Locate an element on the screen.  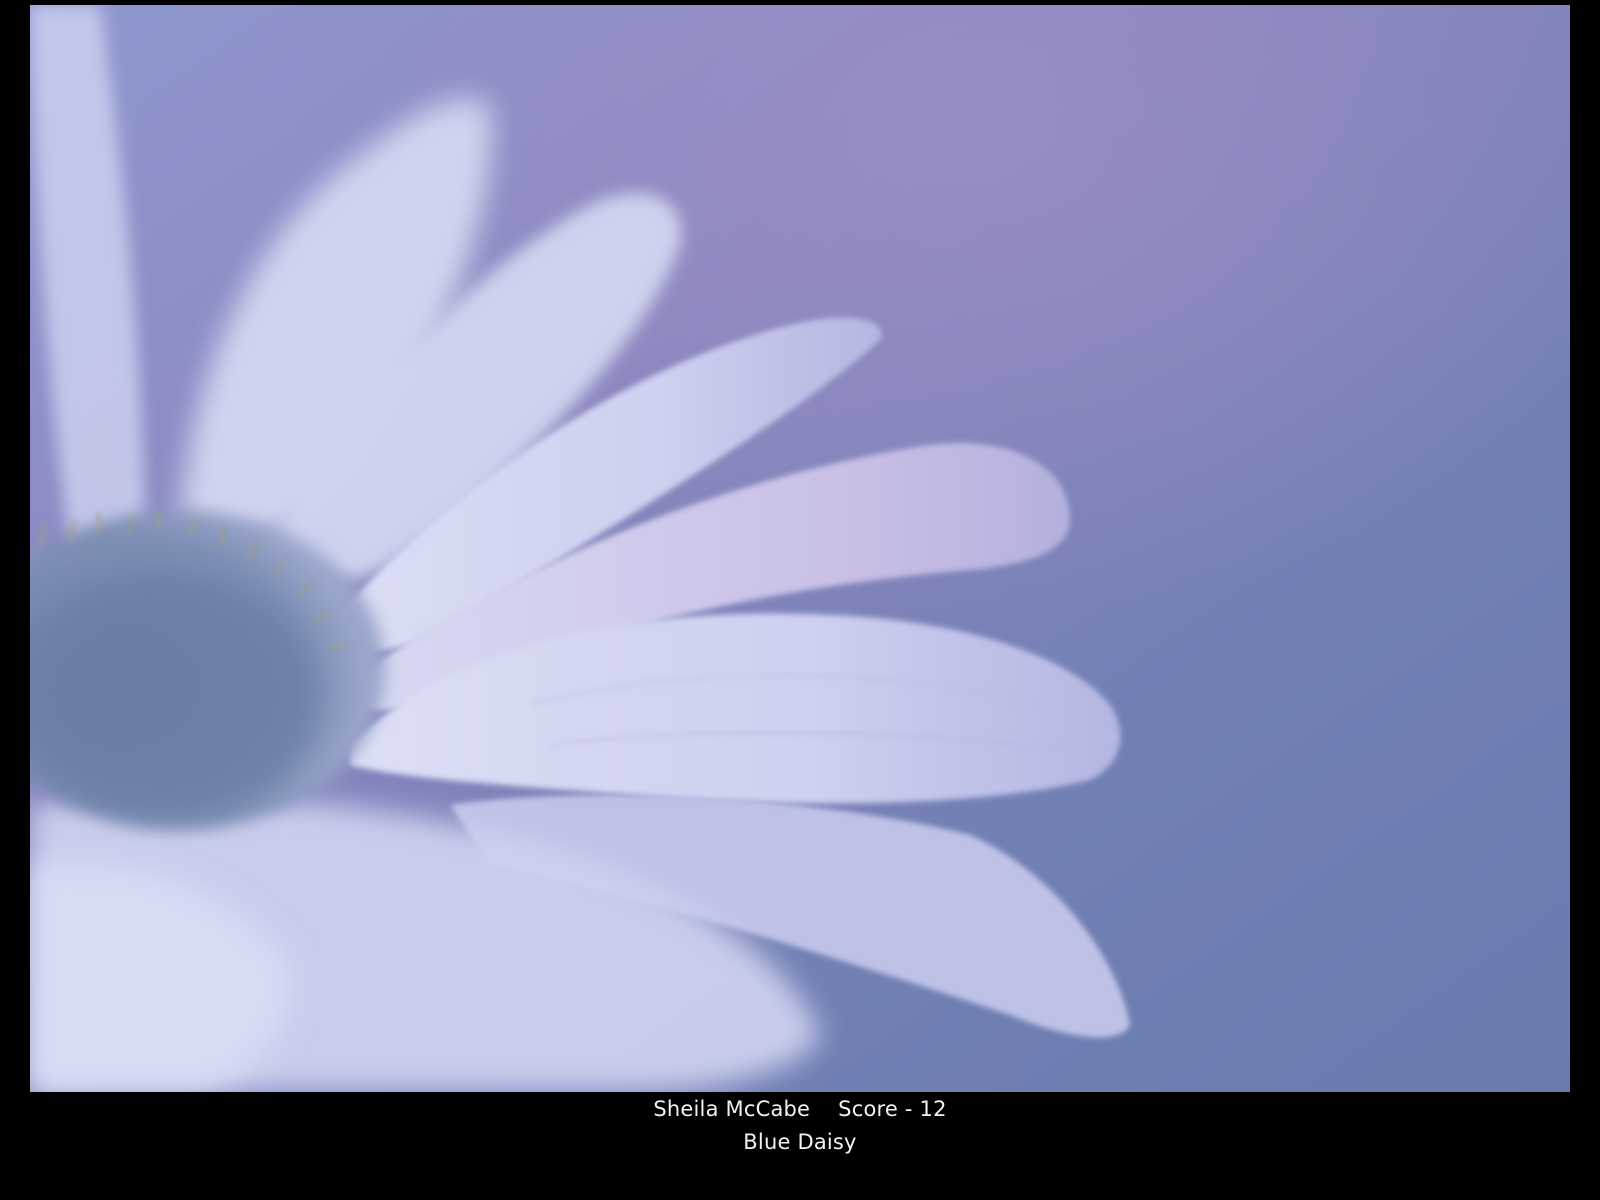
caption-line-1: Sheila McCabe Score - 12 is located at coordinates (800, 1109).